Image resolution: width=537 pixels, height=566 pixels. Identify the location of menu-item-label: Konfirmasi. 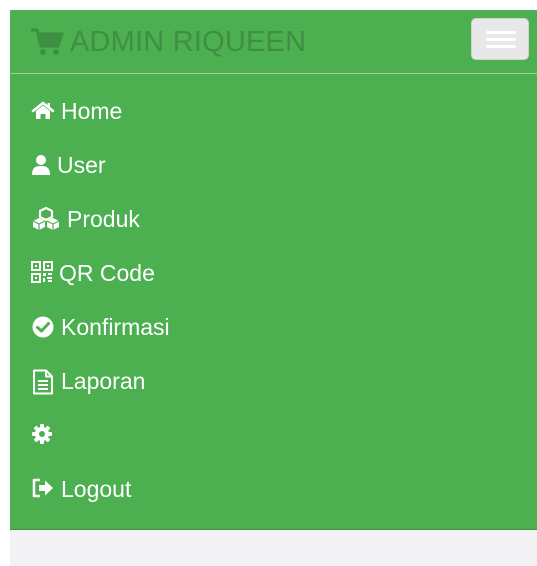
(115, 326).